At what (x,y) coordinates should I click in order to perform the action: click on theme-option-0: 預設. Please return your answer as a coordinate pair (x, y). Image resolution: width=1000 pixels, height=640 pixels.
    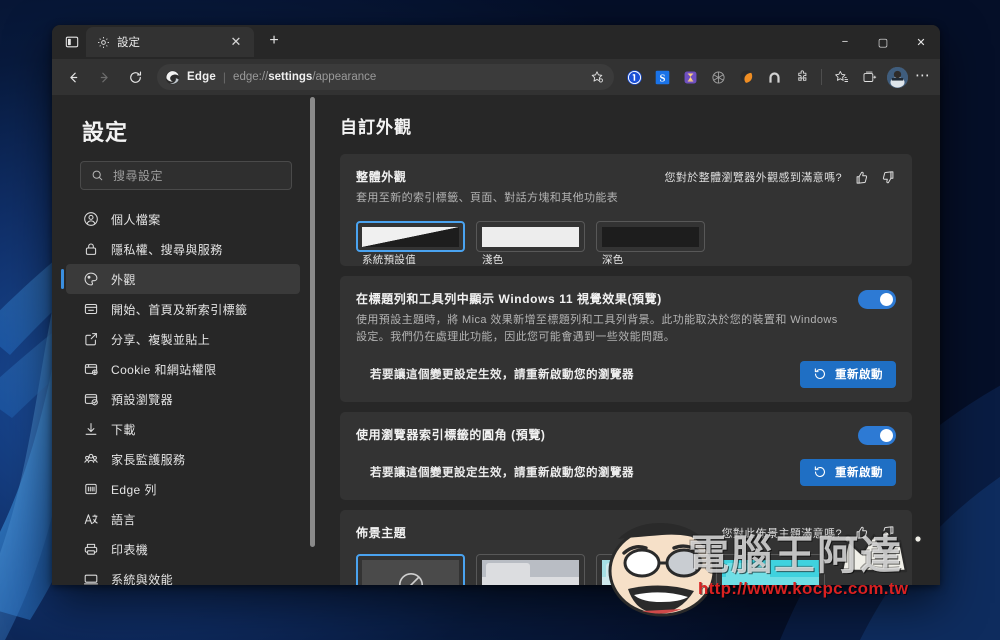
    Looking at the image, I should click on (410, 569).